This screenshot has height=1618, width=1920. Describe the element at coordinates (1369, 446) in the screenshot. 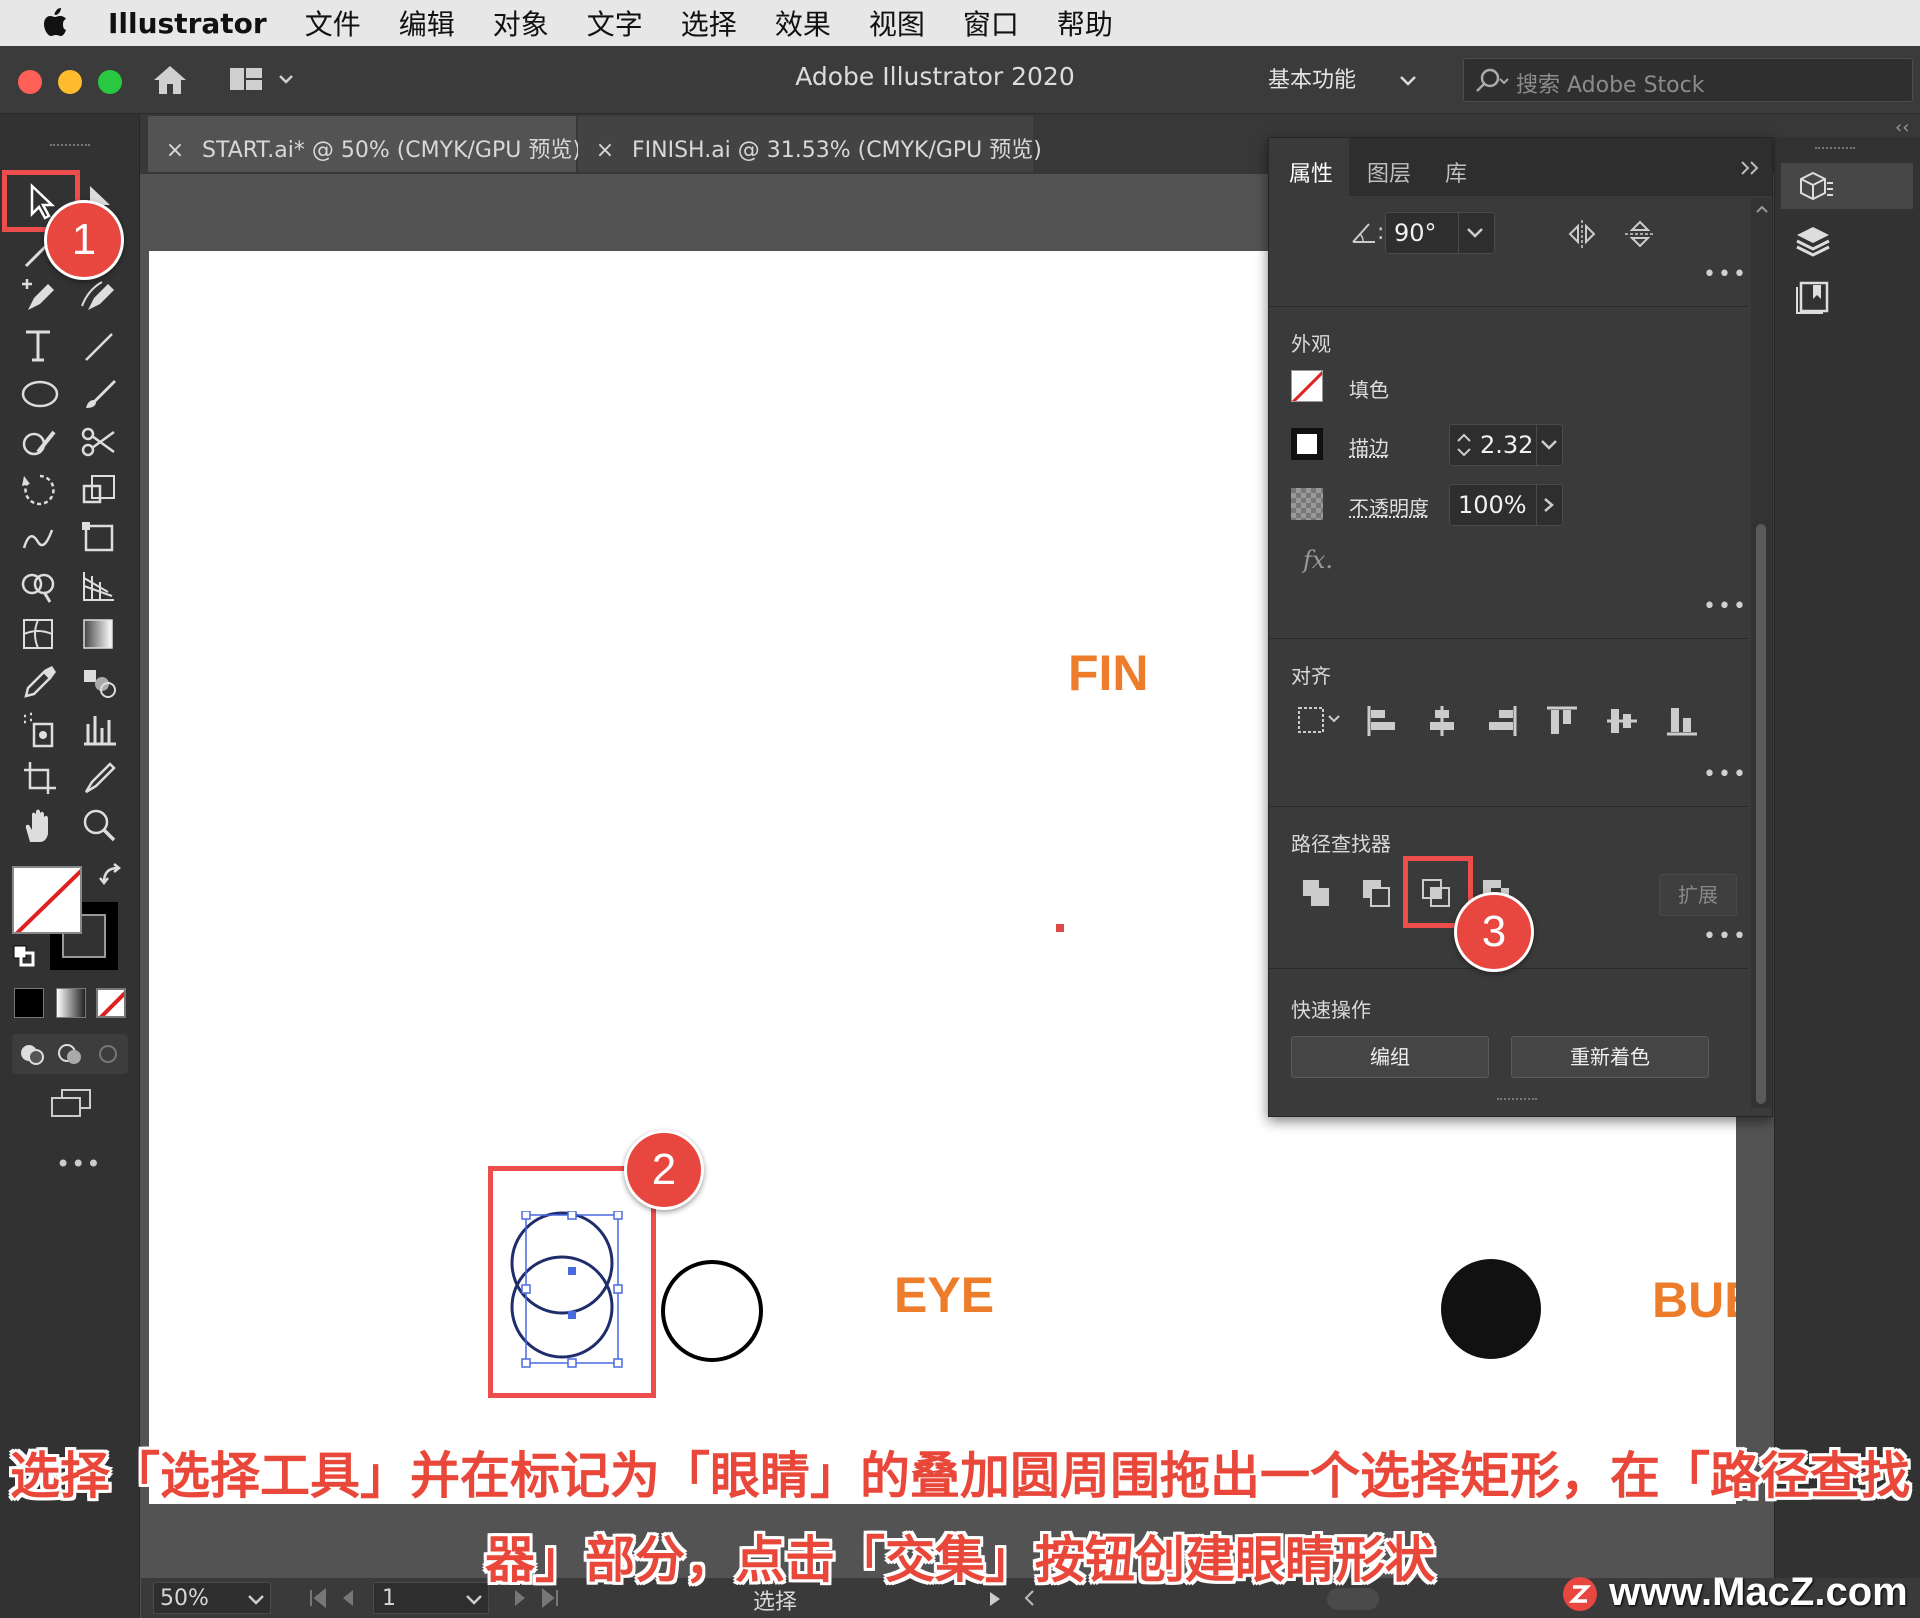

I see `stroke-label: 描边` at that location.